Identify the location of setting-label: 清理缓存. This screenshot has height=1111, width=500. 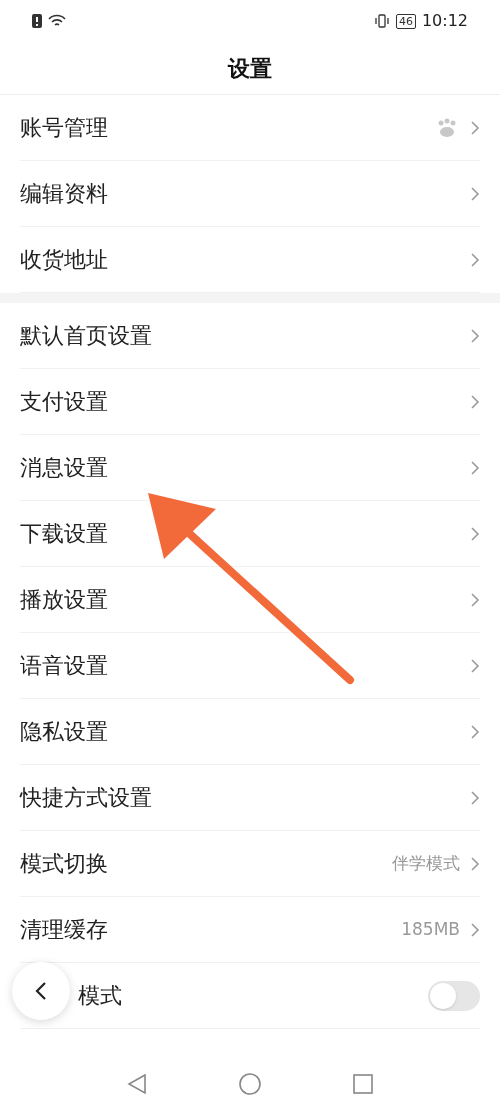
(64, 929).